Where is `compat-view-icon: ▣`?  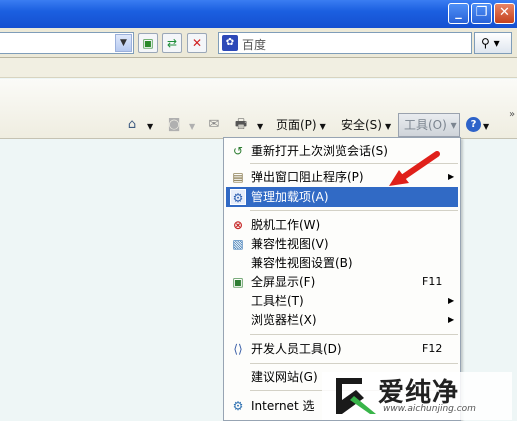 compat-view-icon: ▣ is located at coordinates (148, 43).